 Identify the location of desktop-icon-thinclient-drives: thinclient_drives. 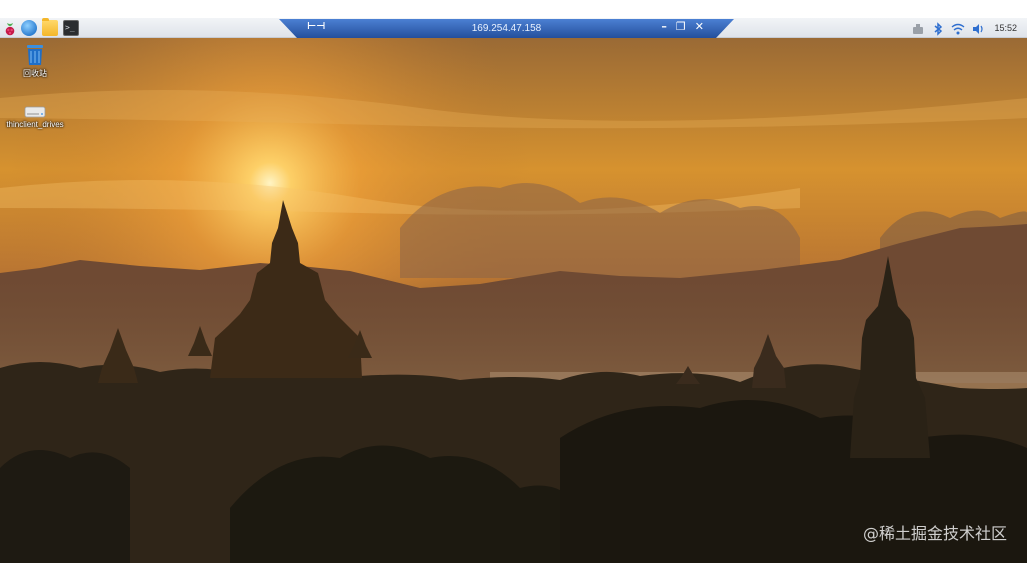
(35, 114).